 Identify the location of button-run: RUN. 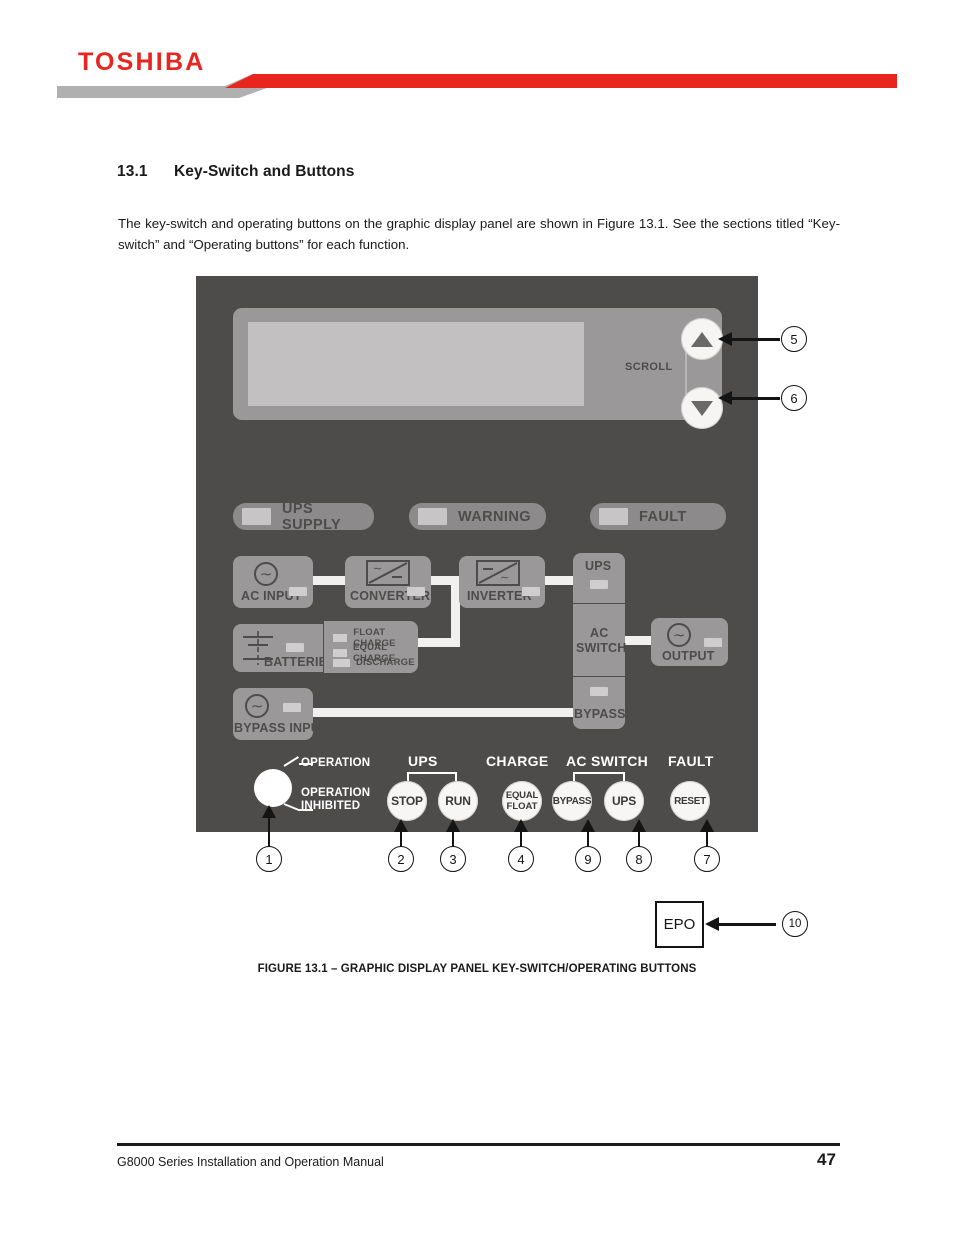
(458, 801).